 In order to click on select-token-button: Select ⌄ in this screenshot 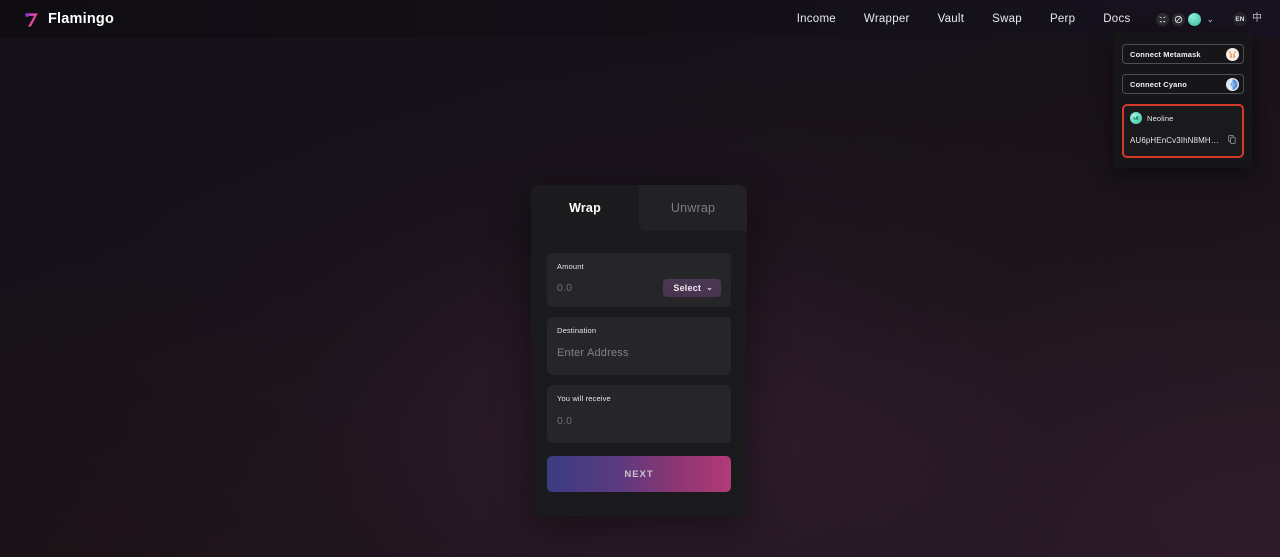, I will do `click(692, 288)`.